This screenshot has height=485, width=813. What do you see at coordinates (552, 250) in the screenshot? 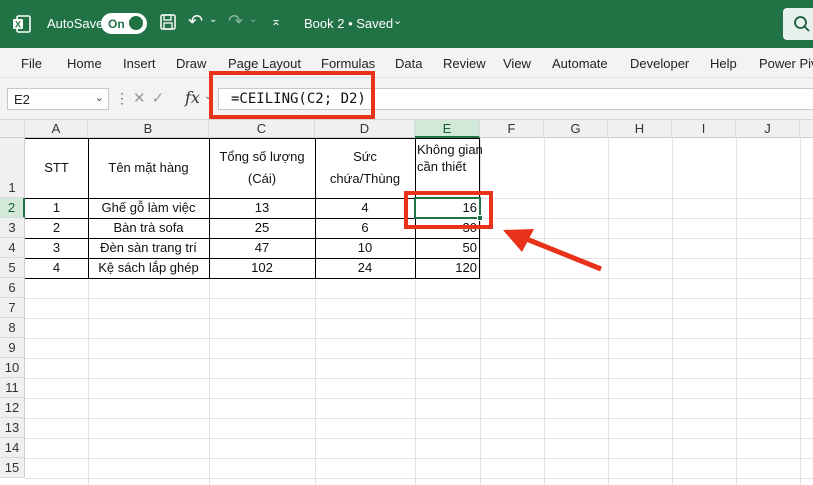
I see `annotation-arrow-icon` at bounding box center [552, 250].